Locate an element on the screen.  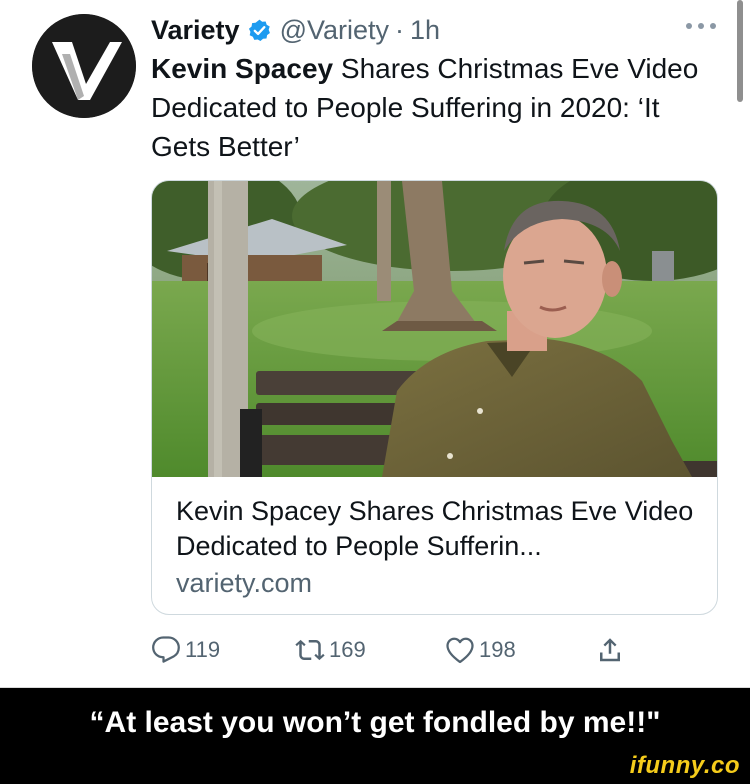
tweet-timestamp: 1h is located at coordinates (425, 30).